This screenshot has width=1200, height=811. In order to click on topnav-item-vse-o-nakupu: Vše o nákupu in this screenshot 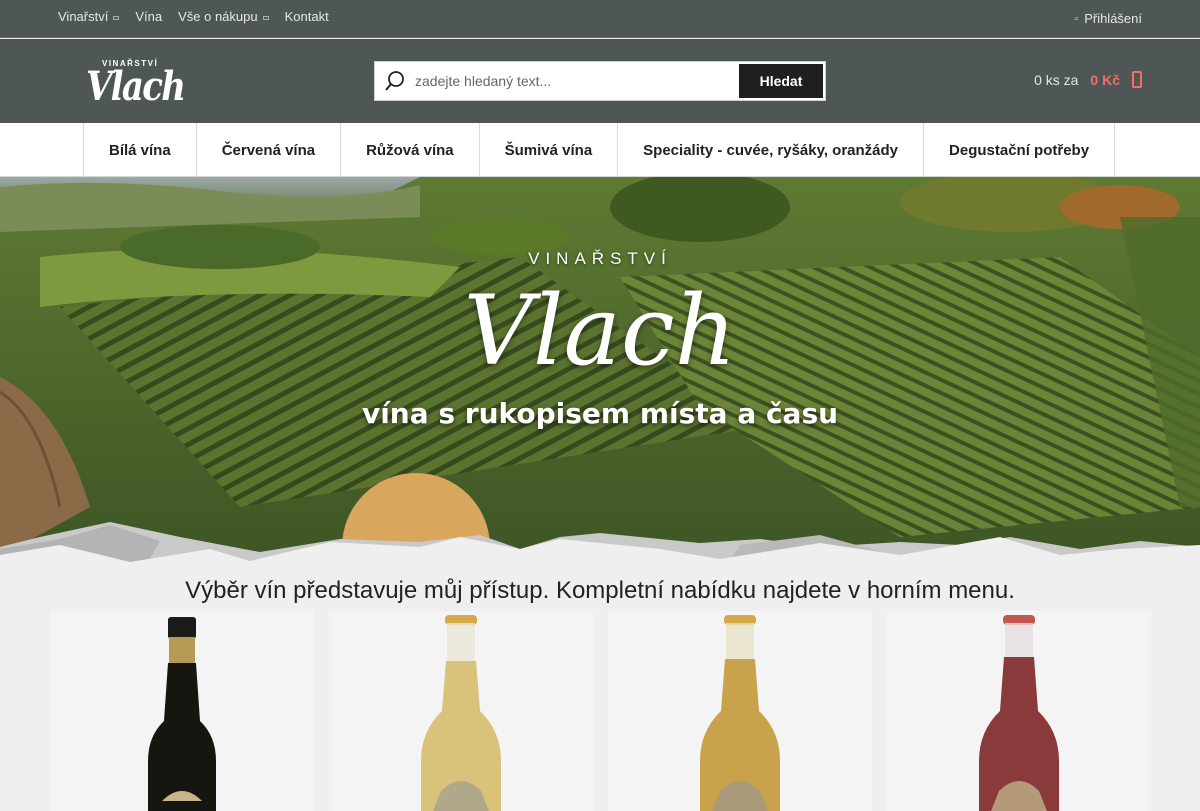, I will do `click(223, 16)`.